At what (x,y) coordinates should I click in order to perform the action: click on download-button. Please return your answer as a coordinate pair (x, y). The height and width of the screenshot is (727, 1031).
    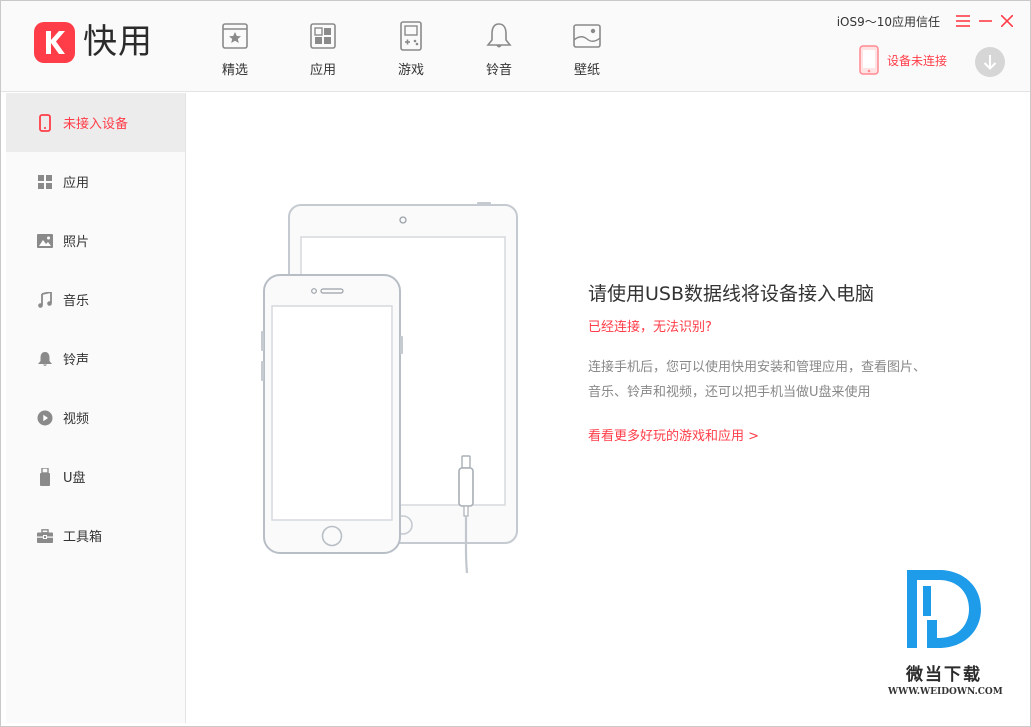
    Looking at the image, I should click on (990, 62).